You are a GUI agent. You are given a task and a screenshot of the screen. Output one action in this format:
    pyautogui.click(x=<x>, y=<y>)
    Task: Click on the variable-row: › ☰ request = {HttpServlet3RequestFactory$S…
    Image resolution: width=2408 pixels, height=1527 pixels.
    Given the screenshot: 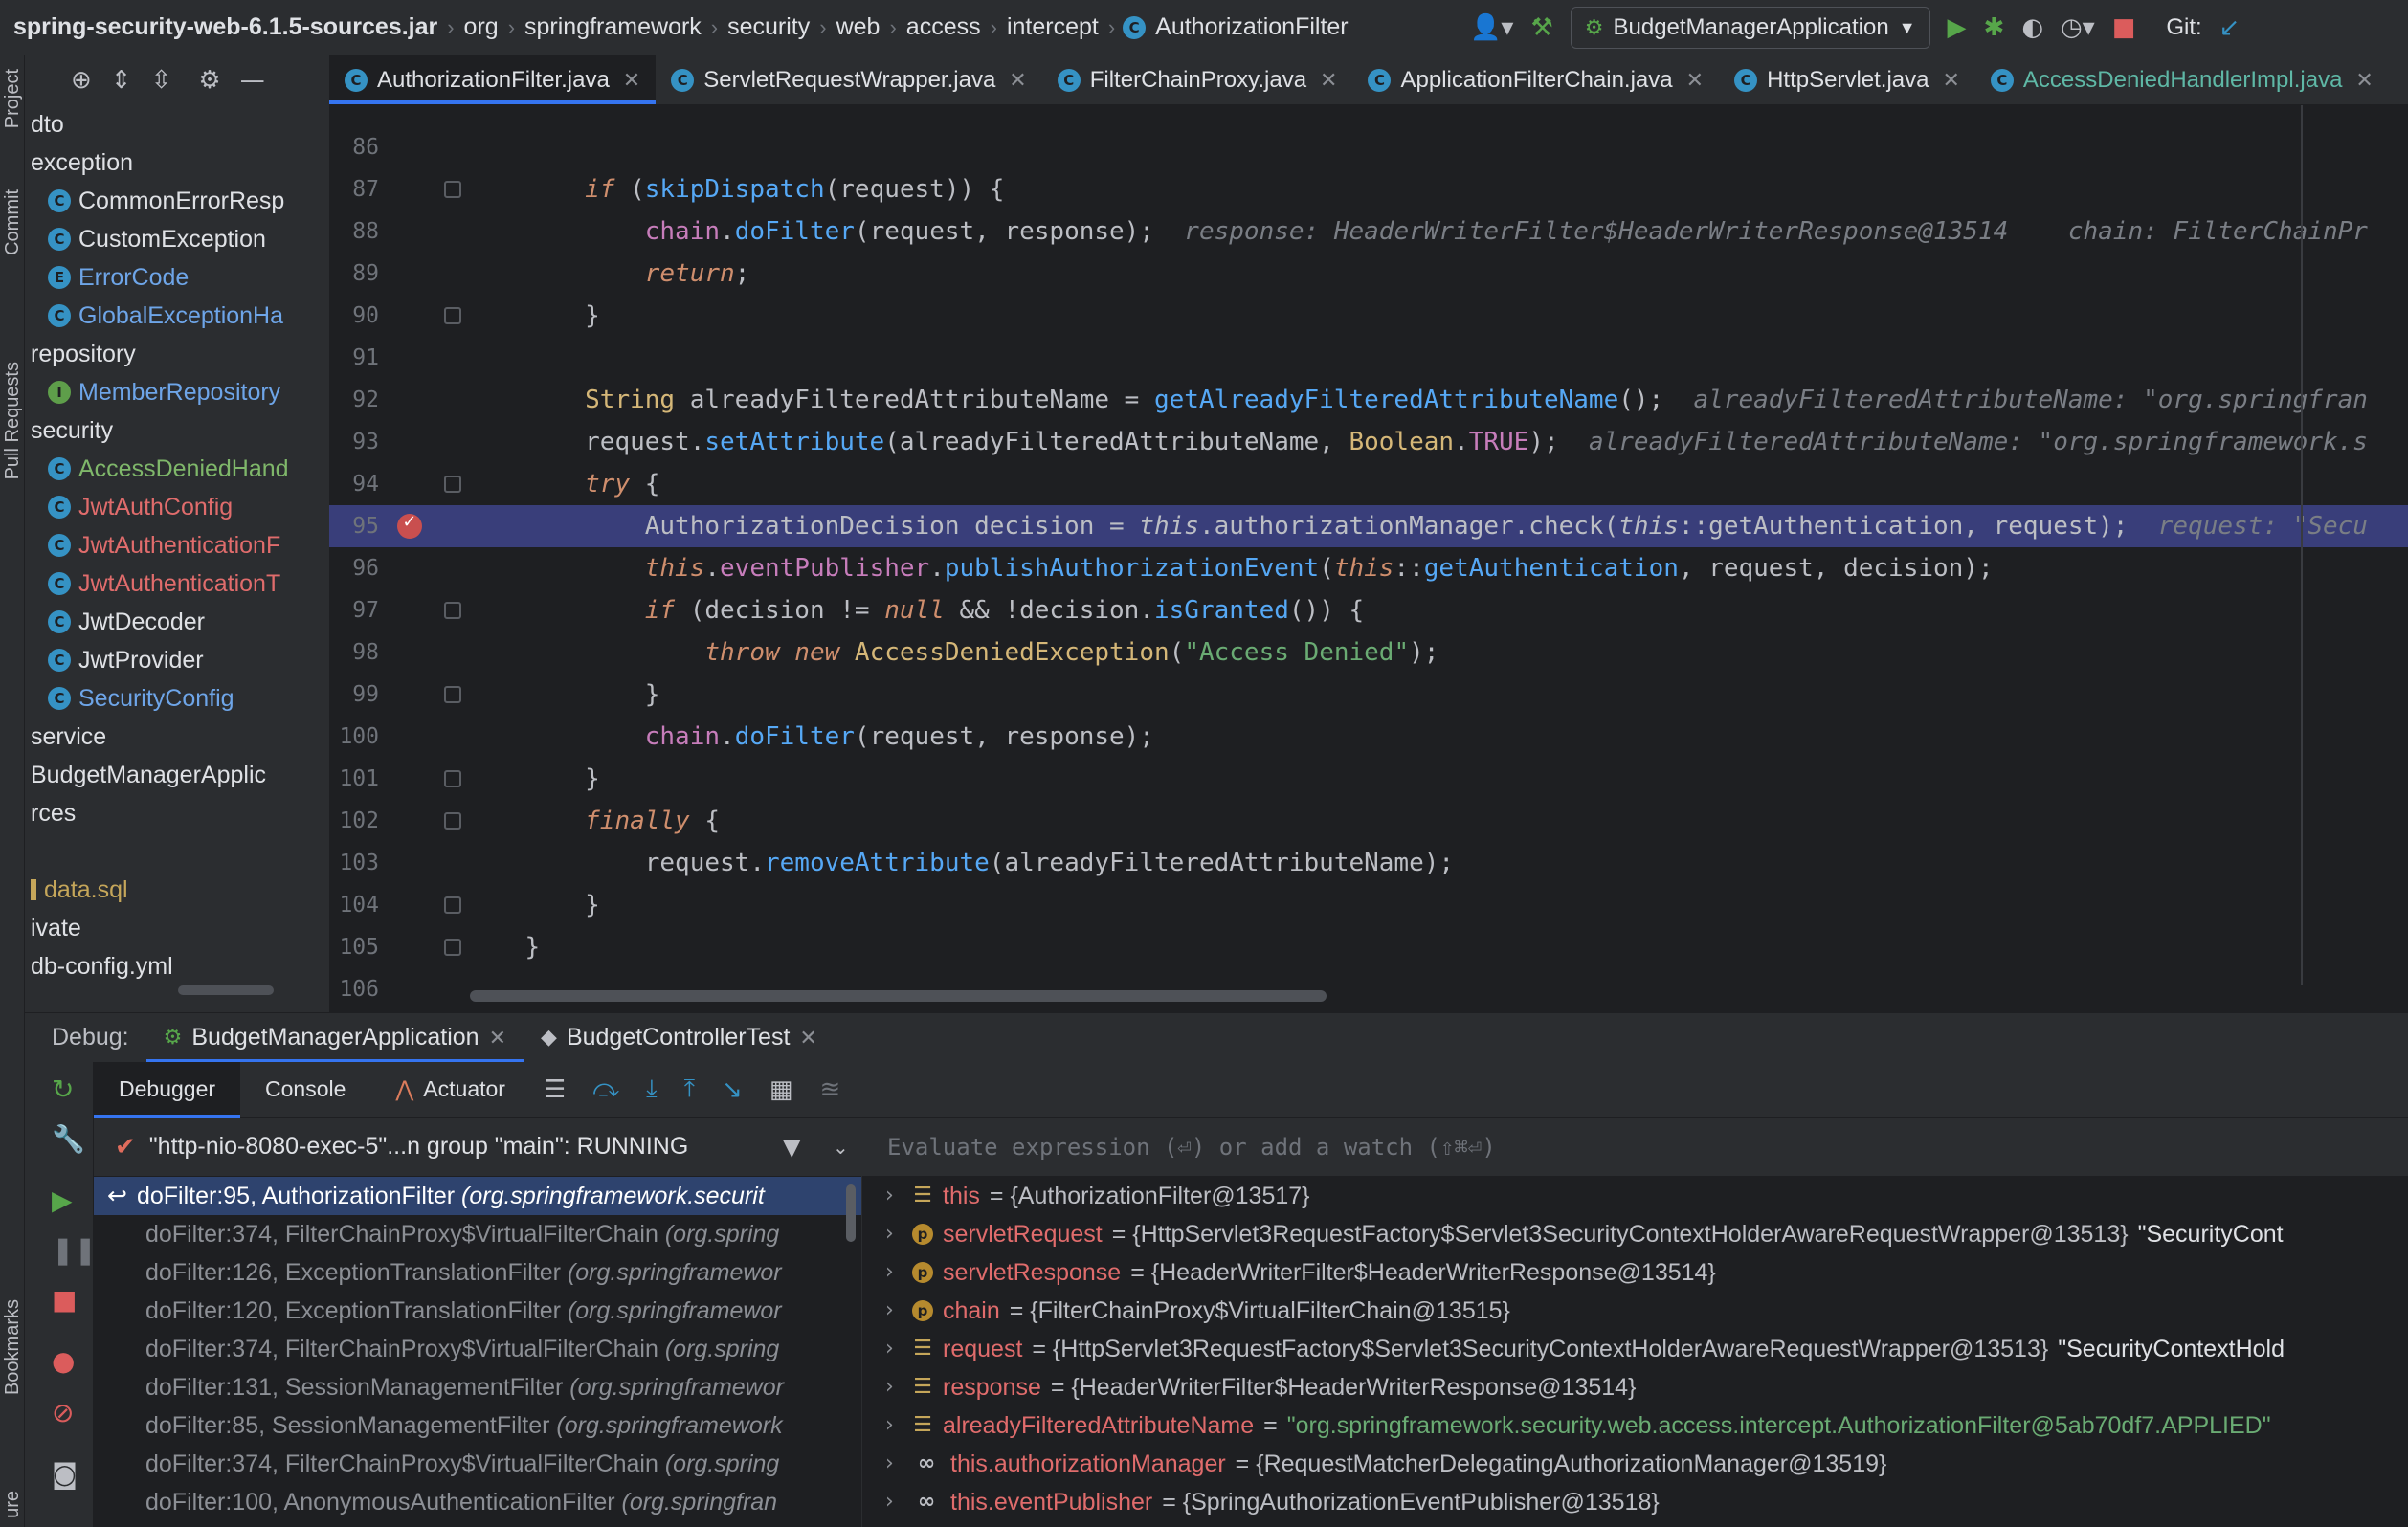 What is the action you would take?
    pyautogui.click(x=1635, y=1349)
    